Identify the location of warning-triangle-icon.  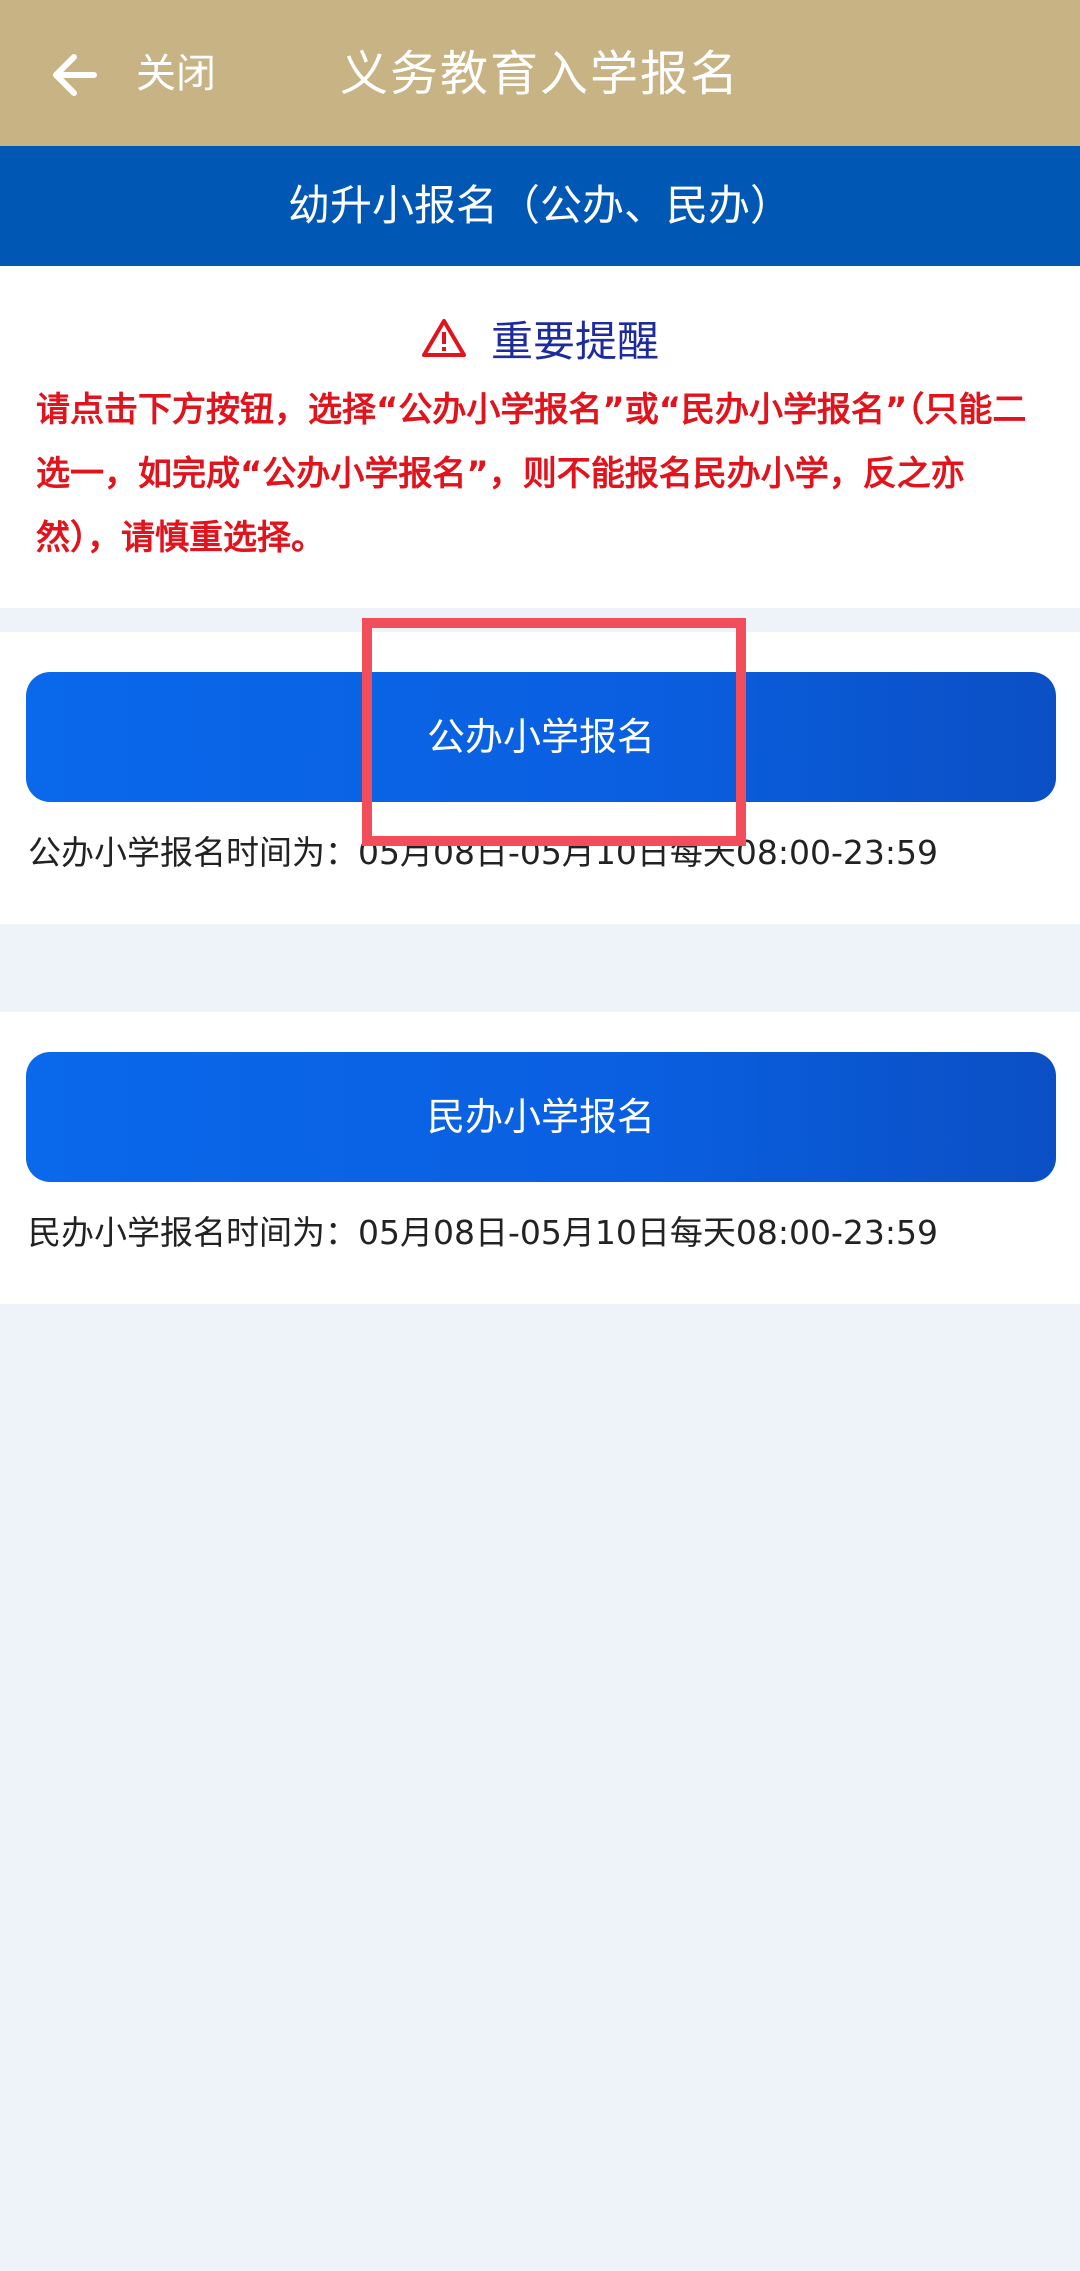
(444, 338).